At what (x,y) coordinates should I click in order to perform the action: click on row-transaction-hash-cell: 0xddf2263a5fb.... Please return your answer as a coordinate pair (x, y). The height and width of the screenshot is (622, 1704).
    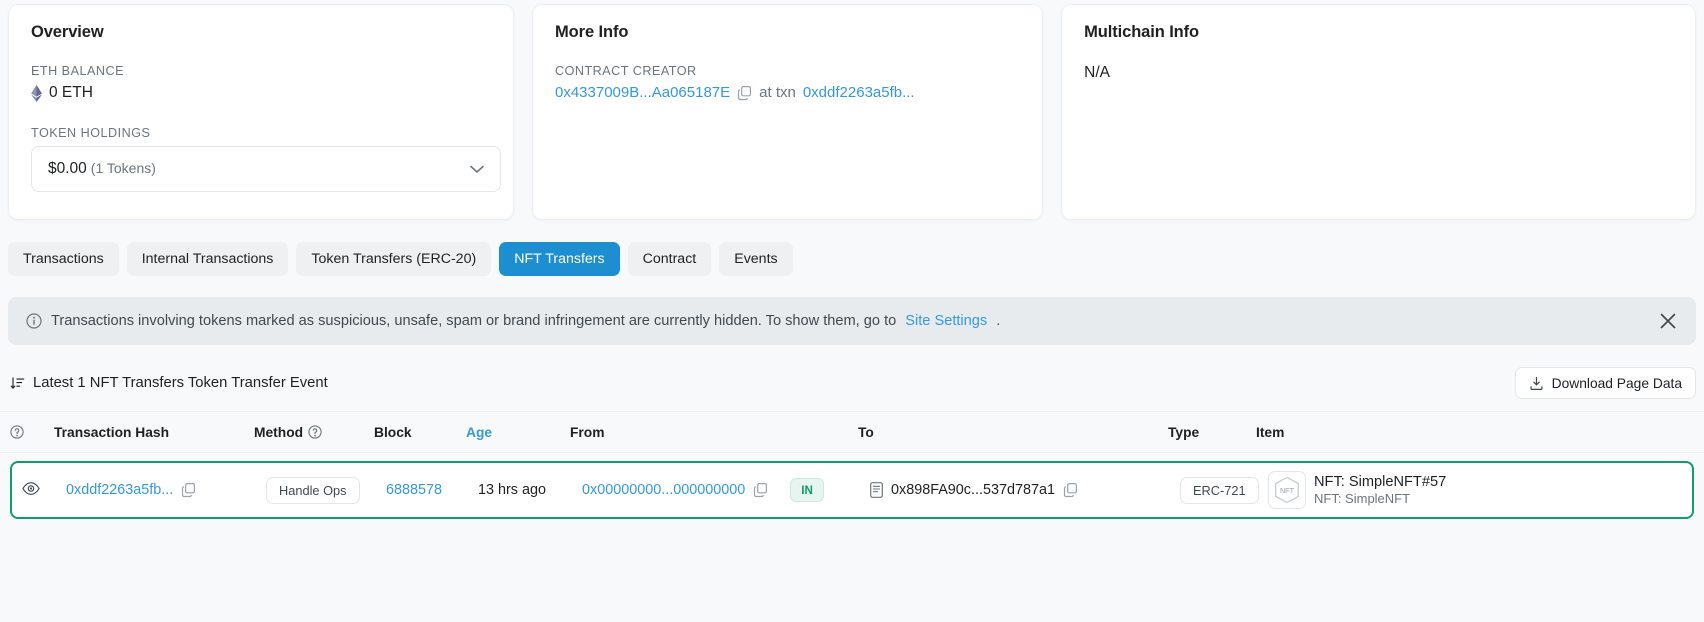
    Looking at the image, I should click on (166, 490).